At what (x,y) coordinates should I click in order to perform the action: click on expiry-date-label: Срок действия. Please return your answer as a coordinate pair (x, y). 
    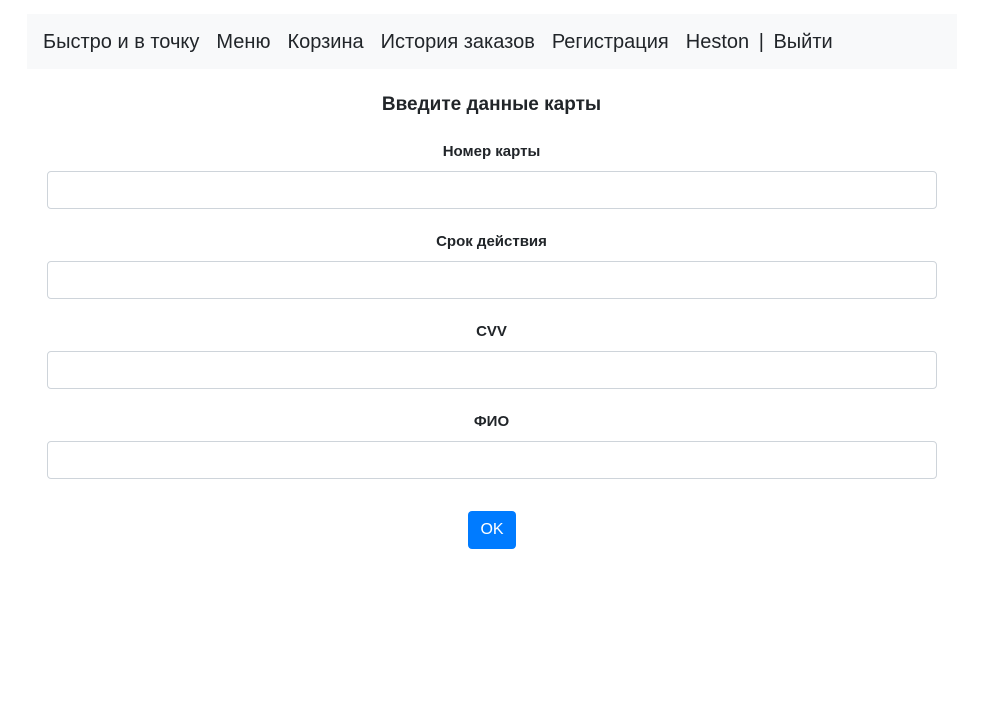
    Looking at the image, I should click on (491, 241).